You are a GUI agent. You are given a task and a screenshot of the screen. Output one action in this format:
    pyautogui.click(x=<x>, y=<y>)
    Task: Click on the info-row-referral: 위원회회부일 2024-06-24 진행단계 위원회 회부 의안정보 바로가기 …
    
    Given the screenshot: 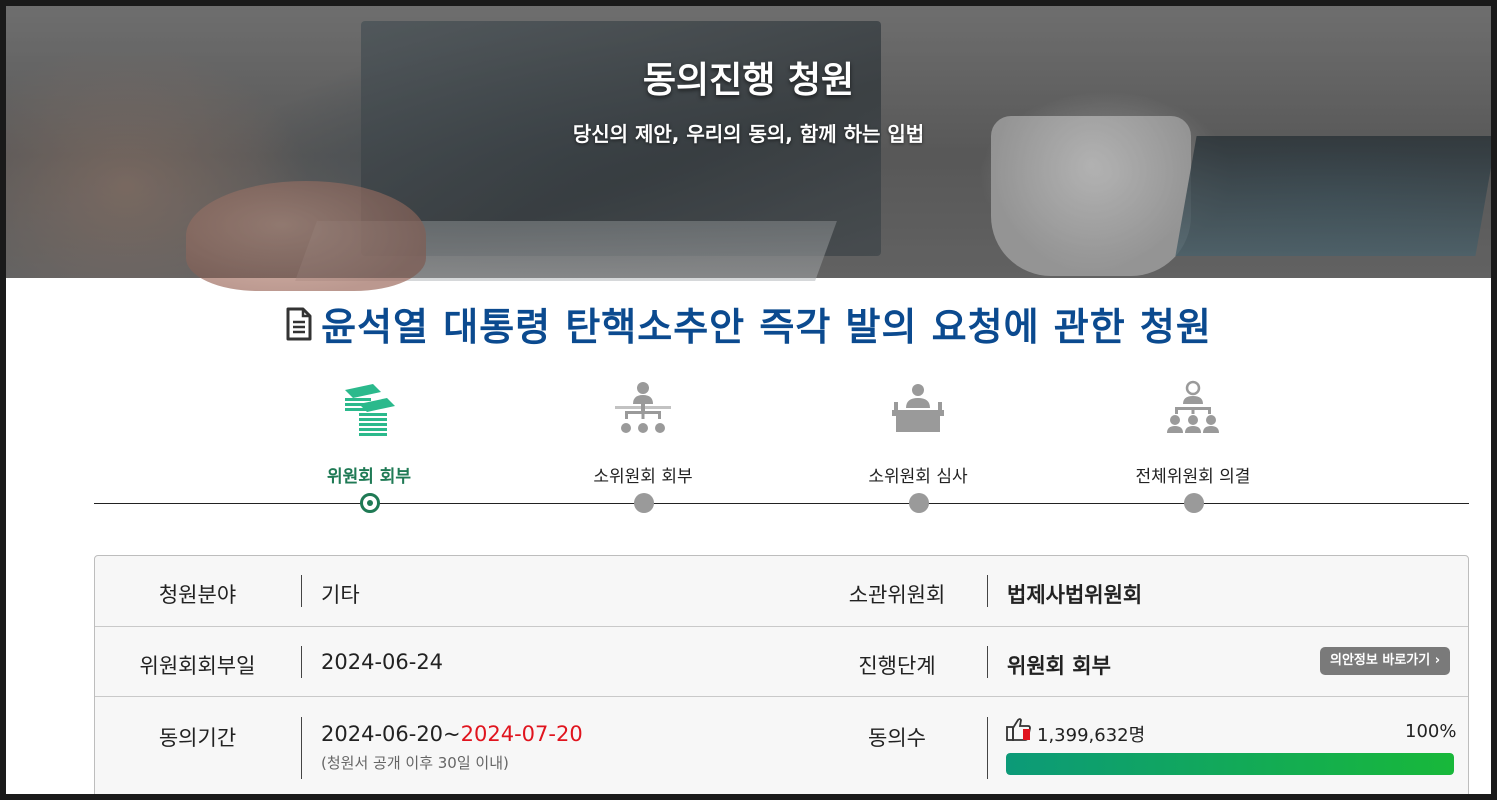 What is the action you would take?
    pyautogui.click(x=781, y=662)
    